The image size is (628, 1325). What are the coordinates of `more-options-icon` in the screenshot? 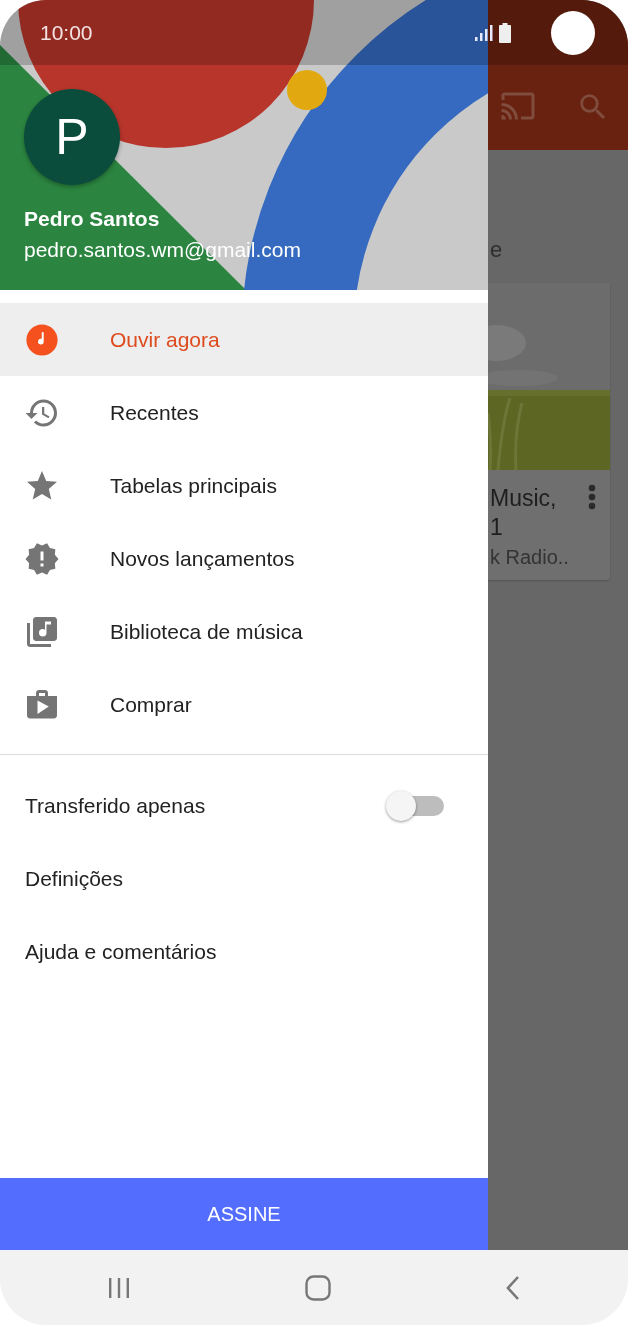 It's located at (592, 497).